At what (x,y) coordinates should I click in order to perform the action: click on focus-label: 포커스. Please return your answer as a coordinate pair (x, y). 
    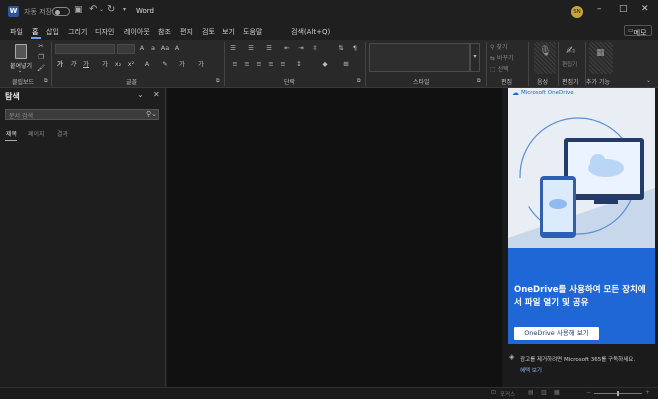
    Looking at the image, I should click on (507, 394).